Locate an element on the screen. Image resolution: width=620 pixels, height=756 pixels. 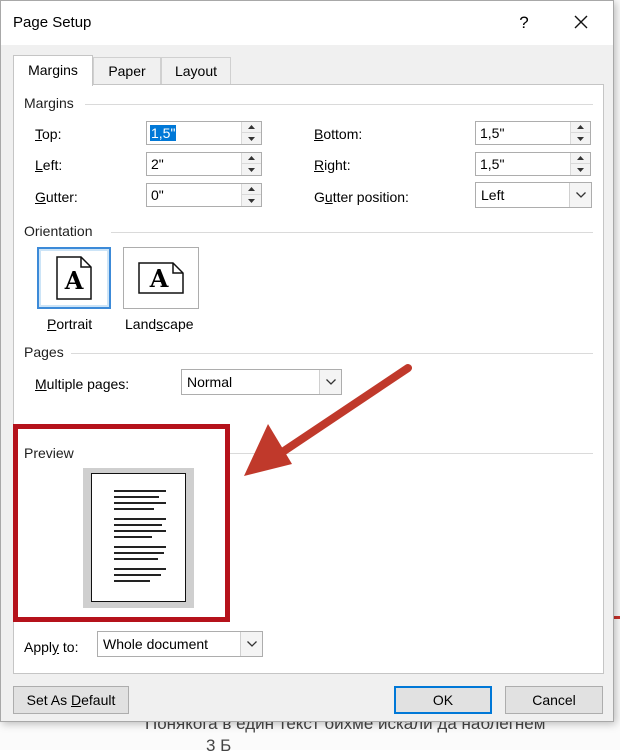
annotation-arrow-icon is located at coordinates (328, 420).